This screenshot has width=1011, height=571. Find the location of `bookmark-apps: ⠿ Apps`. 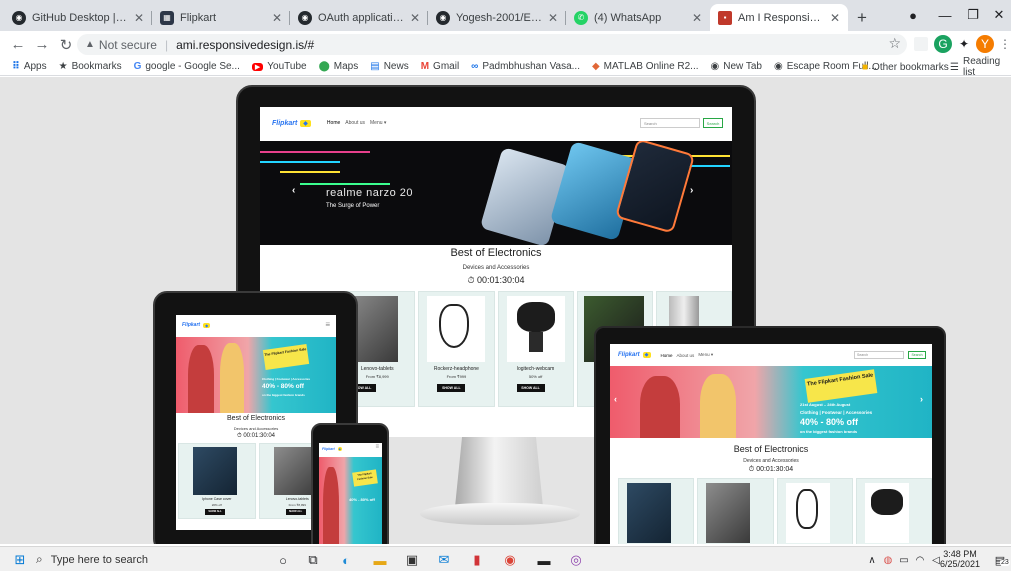

bookmark-apps: ⠿ Apps is located at coordinates (26, 66).